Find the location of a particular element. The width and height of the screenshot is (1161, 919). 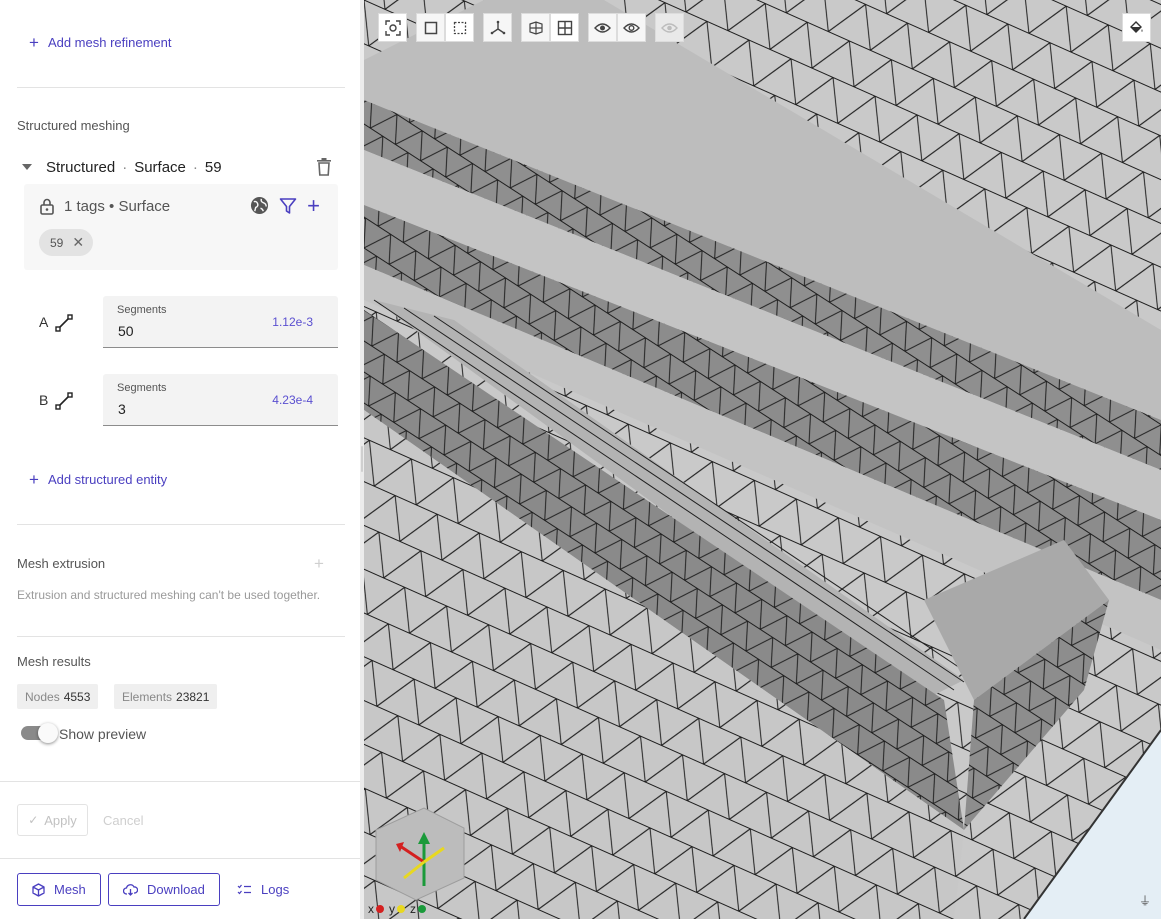

solid-box-icon is located at coordinates (430, 27).